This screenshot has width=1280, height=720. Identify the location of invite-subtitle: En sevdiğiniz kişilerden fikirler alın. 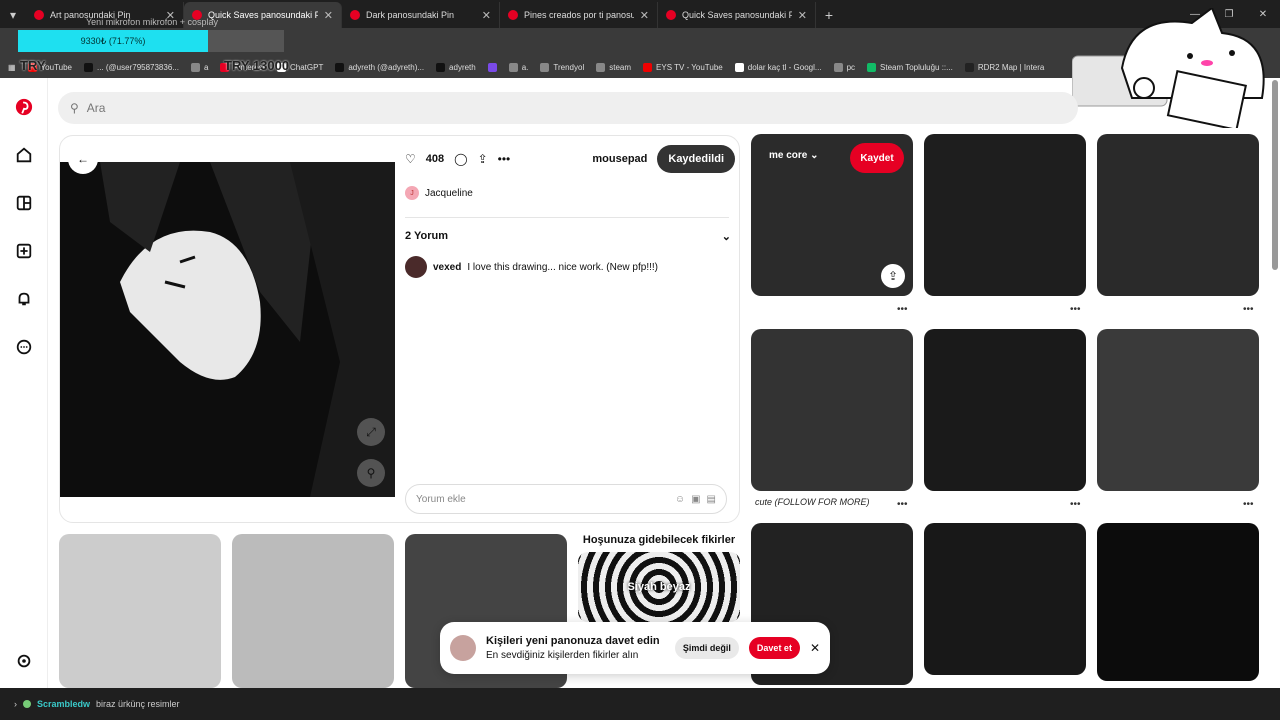
(562, 655).